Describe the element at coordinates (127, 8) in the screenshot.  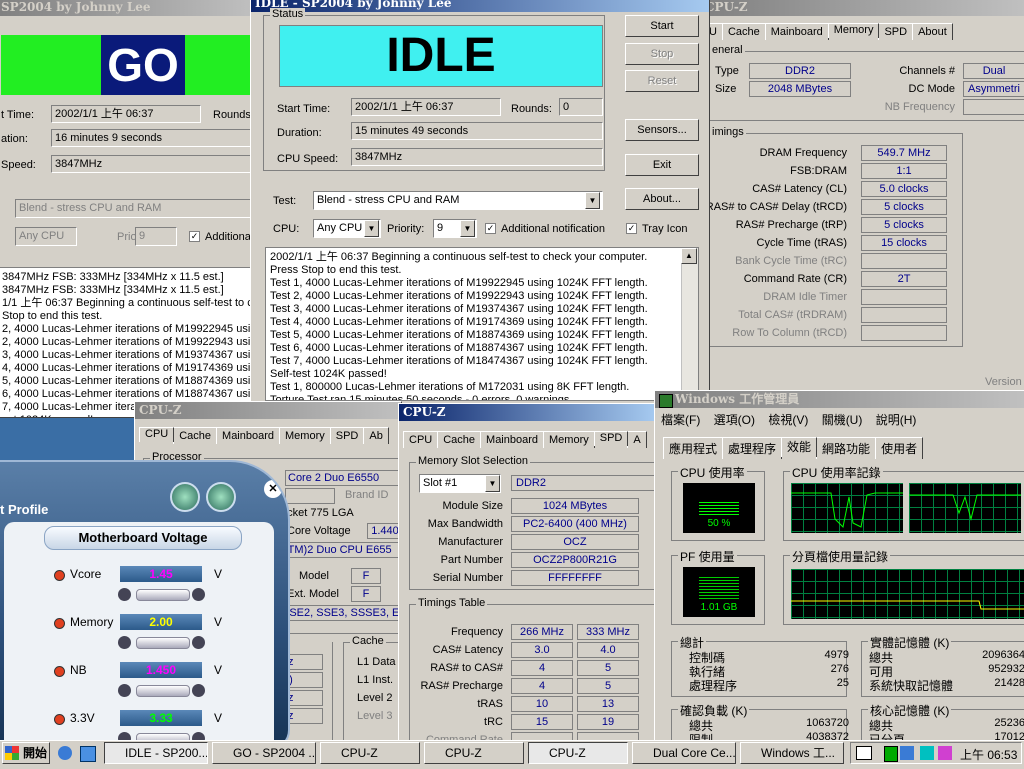
I see `title-bar: SP2004 by Johnny Lee` at that location.